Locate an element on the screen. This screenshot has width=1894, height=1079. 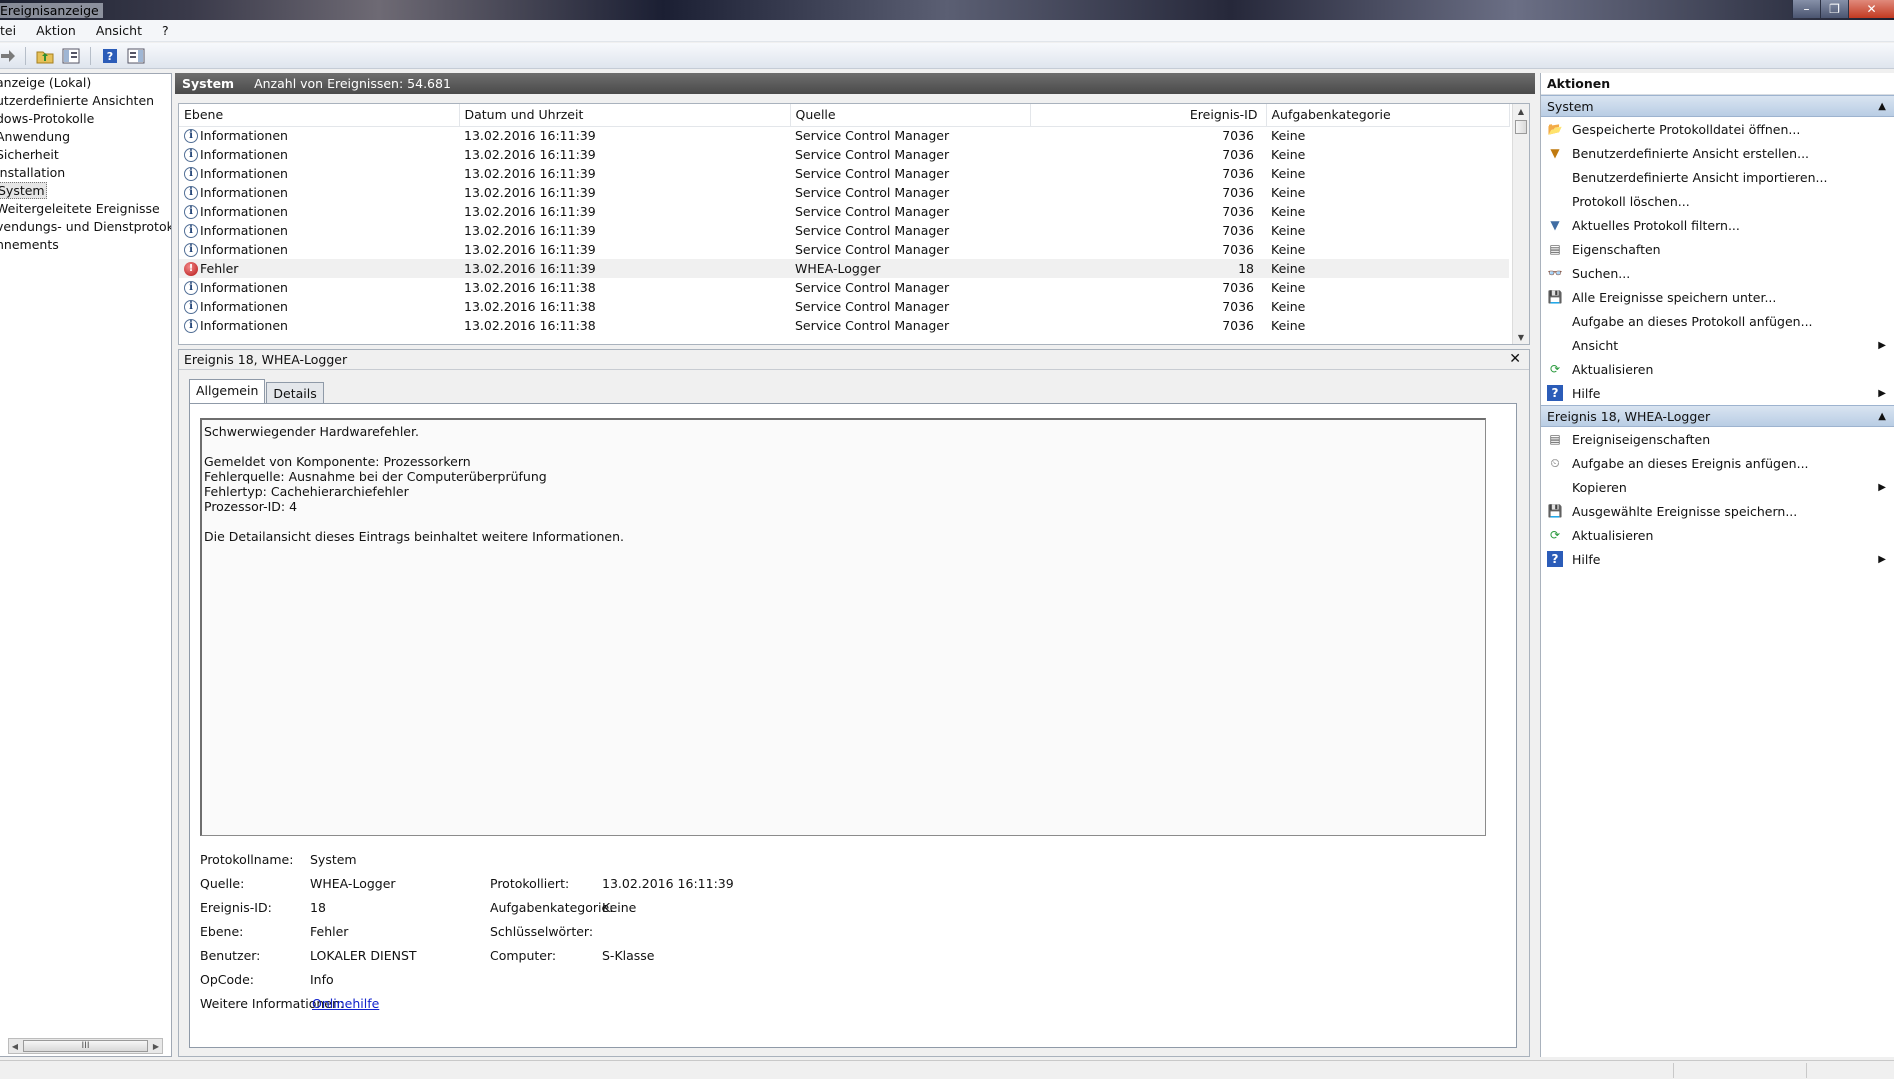
value-benutzer: LOKALER DIENST is located at coordinates (363, 955).